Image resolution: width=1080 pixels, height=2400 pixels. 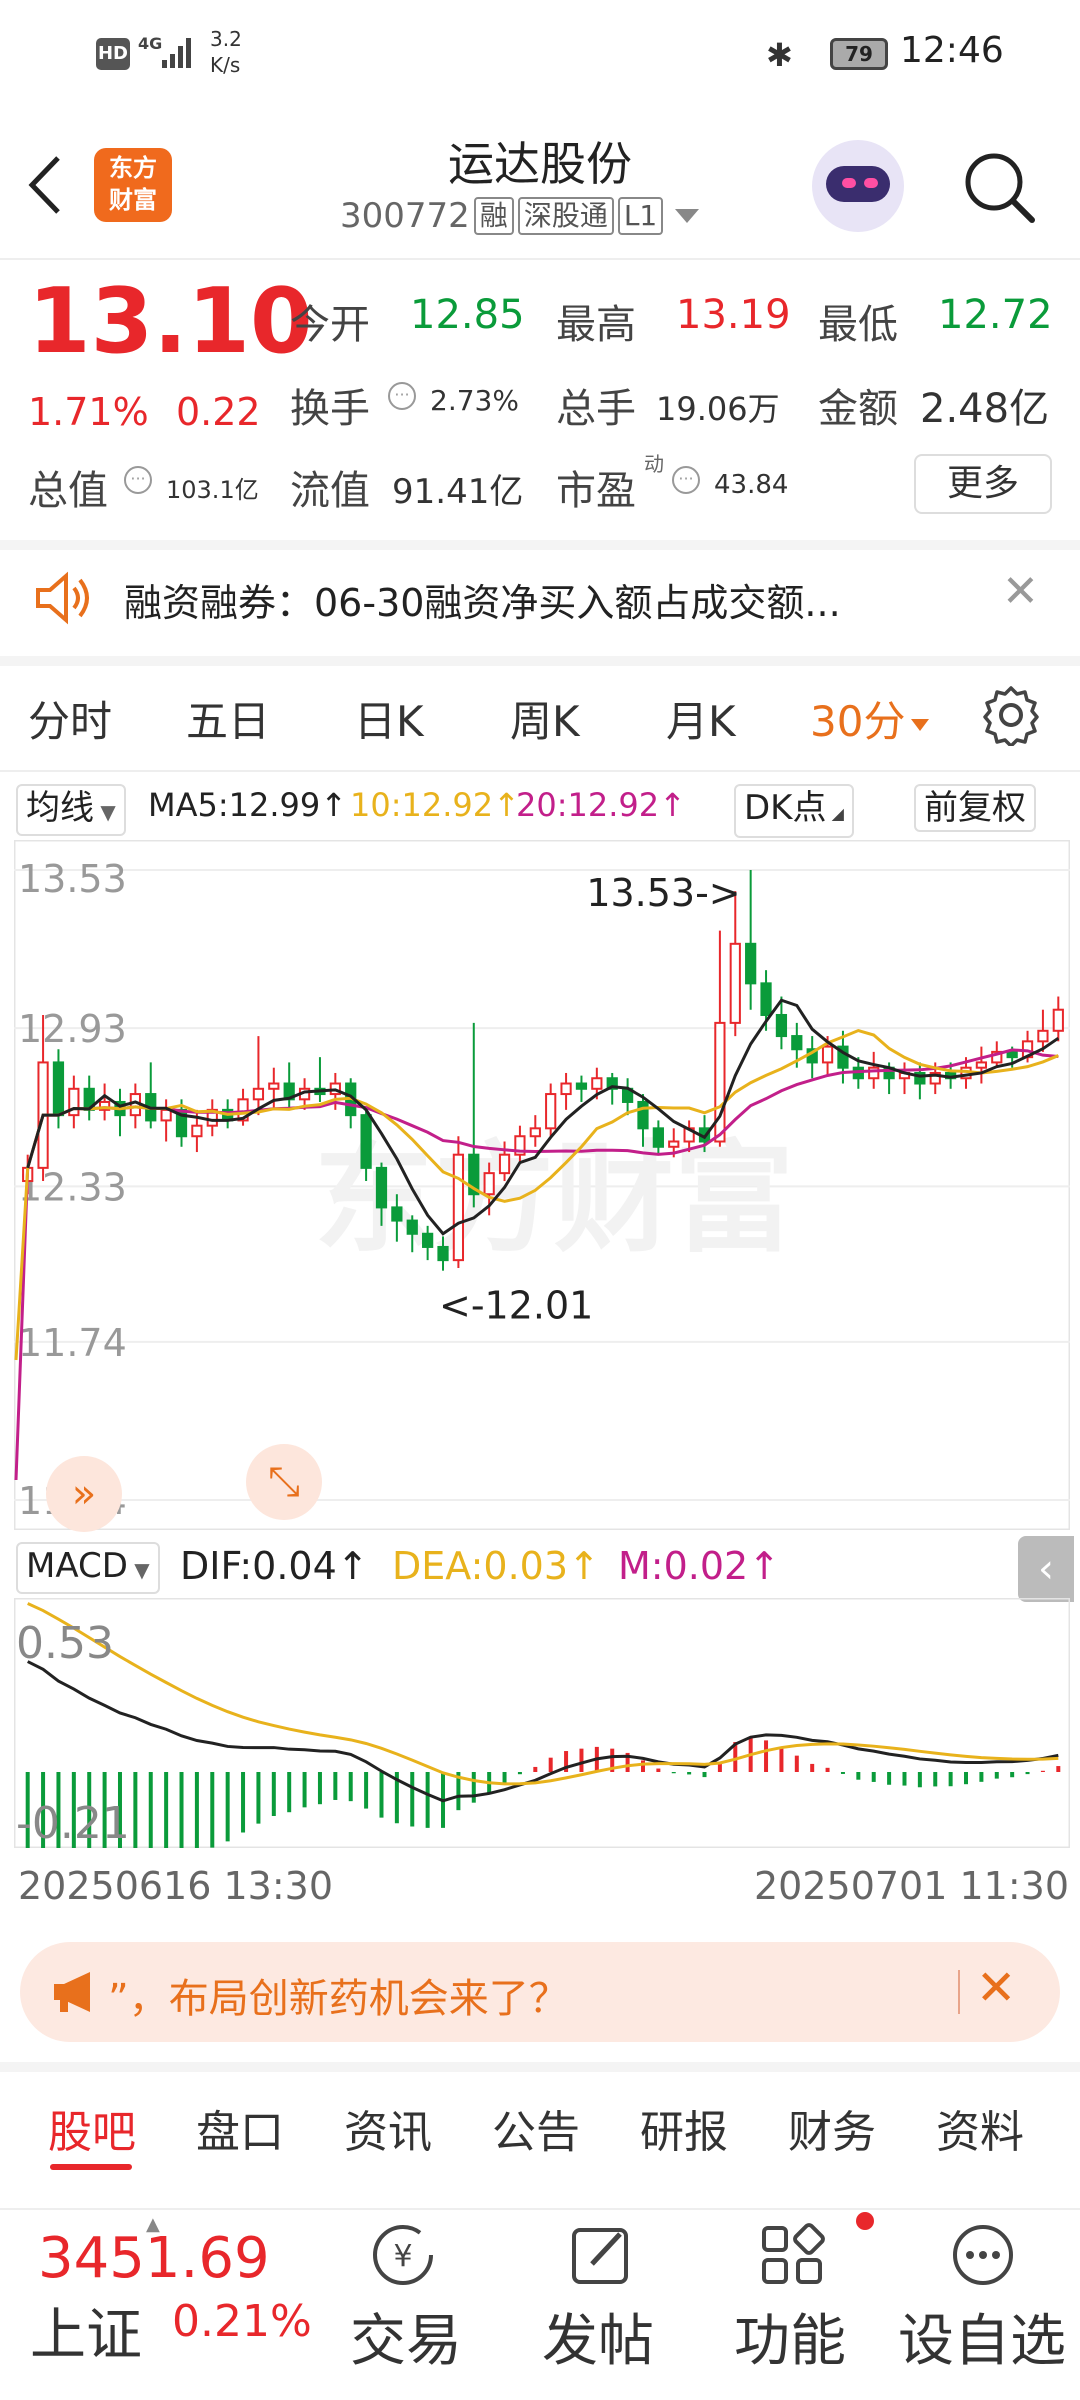 What do you see at coordinates (150, 43) in the screenshot?
I see `network-type: 4G` at bounding box center [150, 43].